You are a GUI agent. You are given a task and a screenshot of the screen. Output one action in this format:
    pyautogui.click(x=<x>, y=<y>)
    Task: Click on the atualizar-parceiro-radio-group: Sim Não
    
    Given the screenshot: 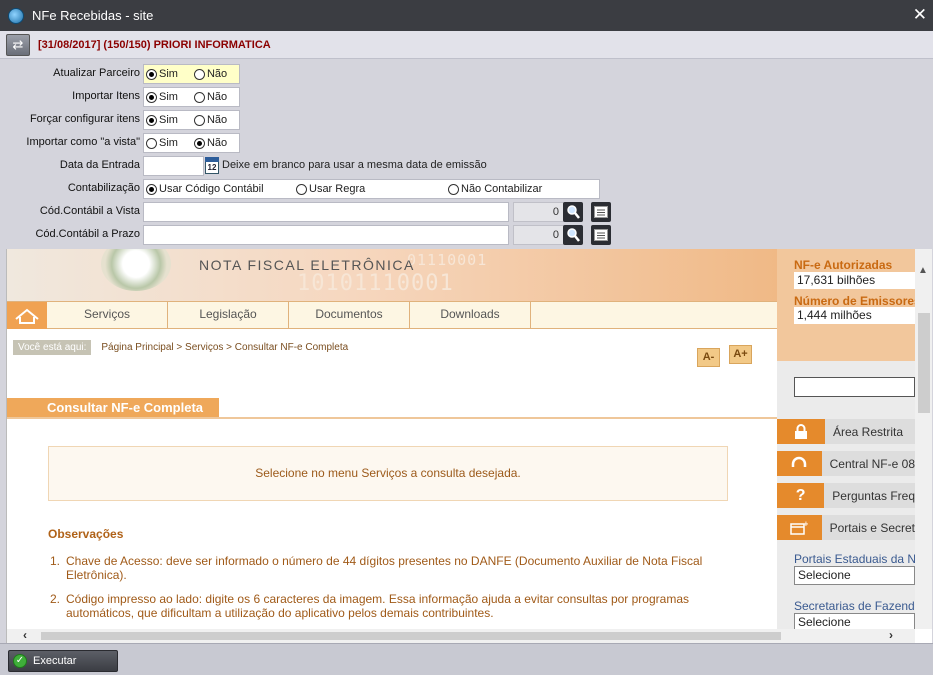 What is the action you would take?
    pyautogui.click(x=191, y=74)
    